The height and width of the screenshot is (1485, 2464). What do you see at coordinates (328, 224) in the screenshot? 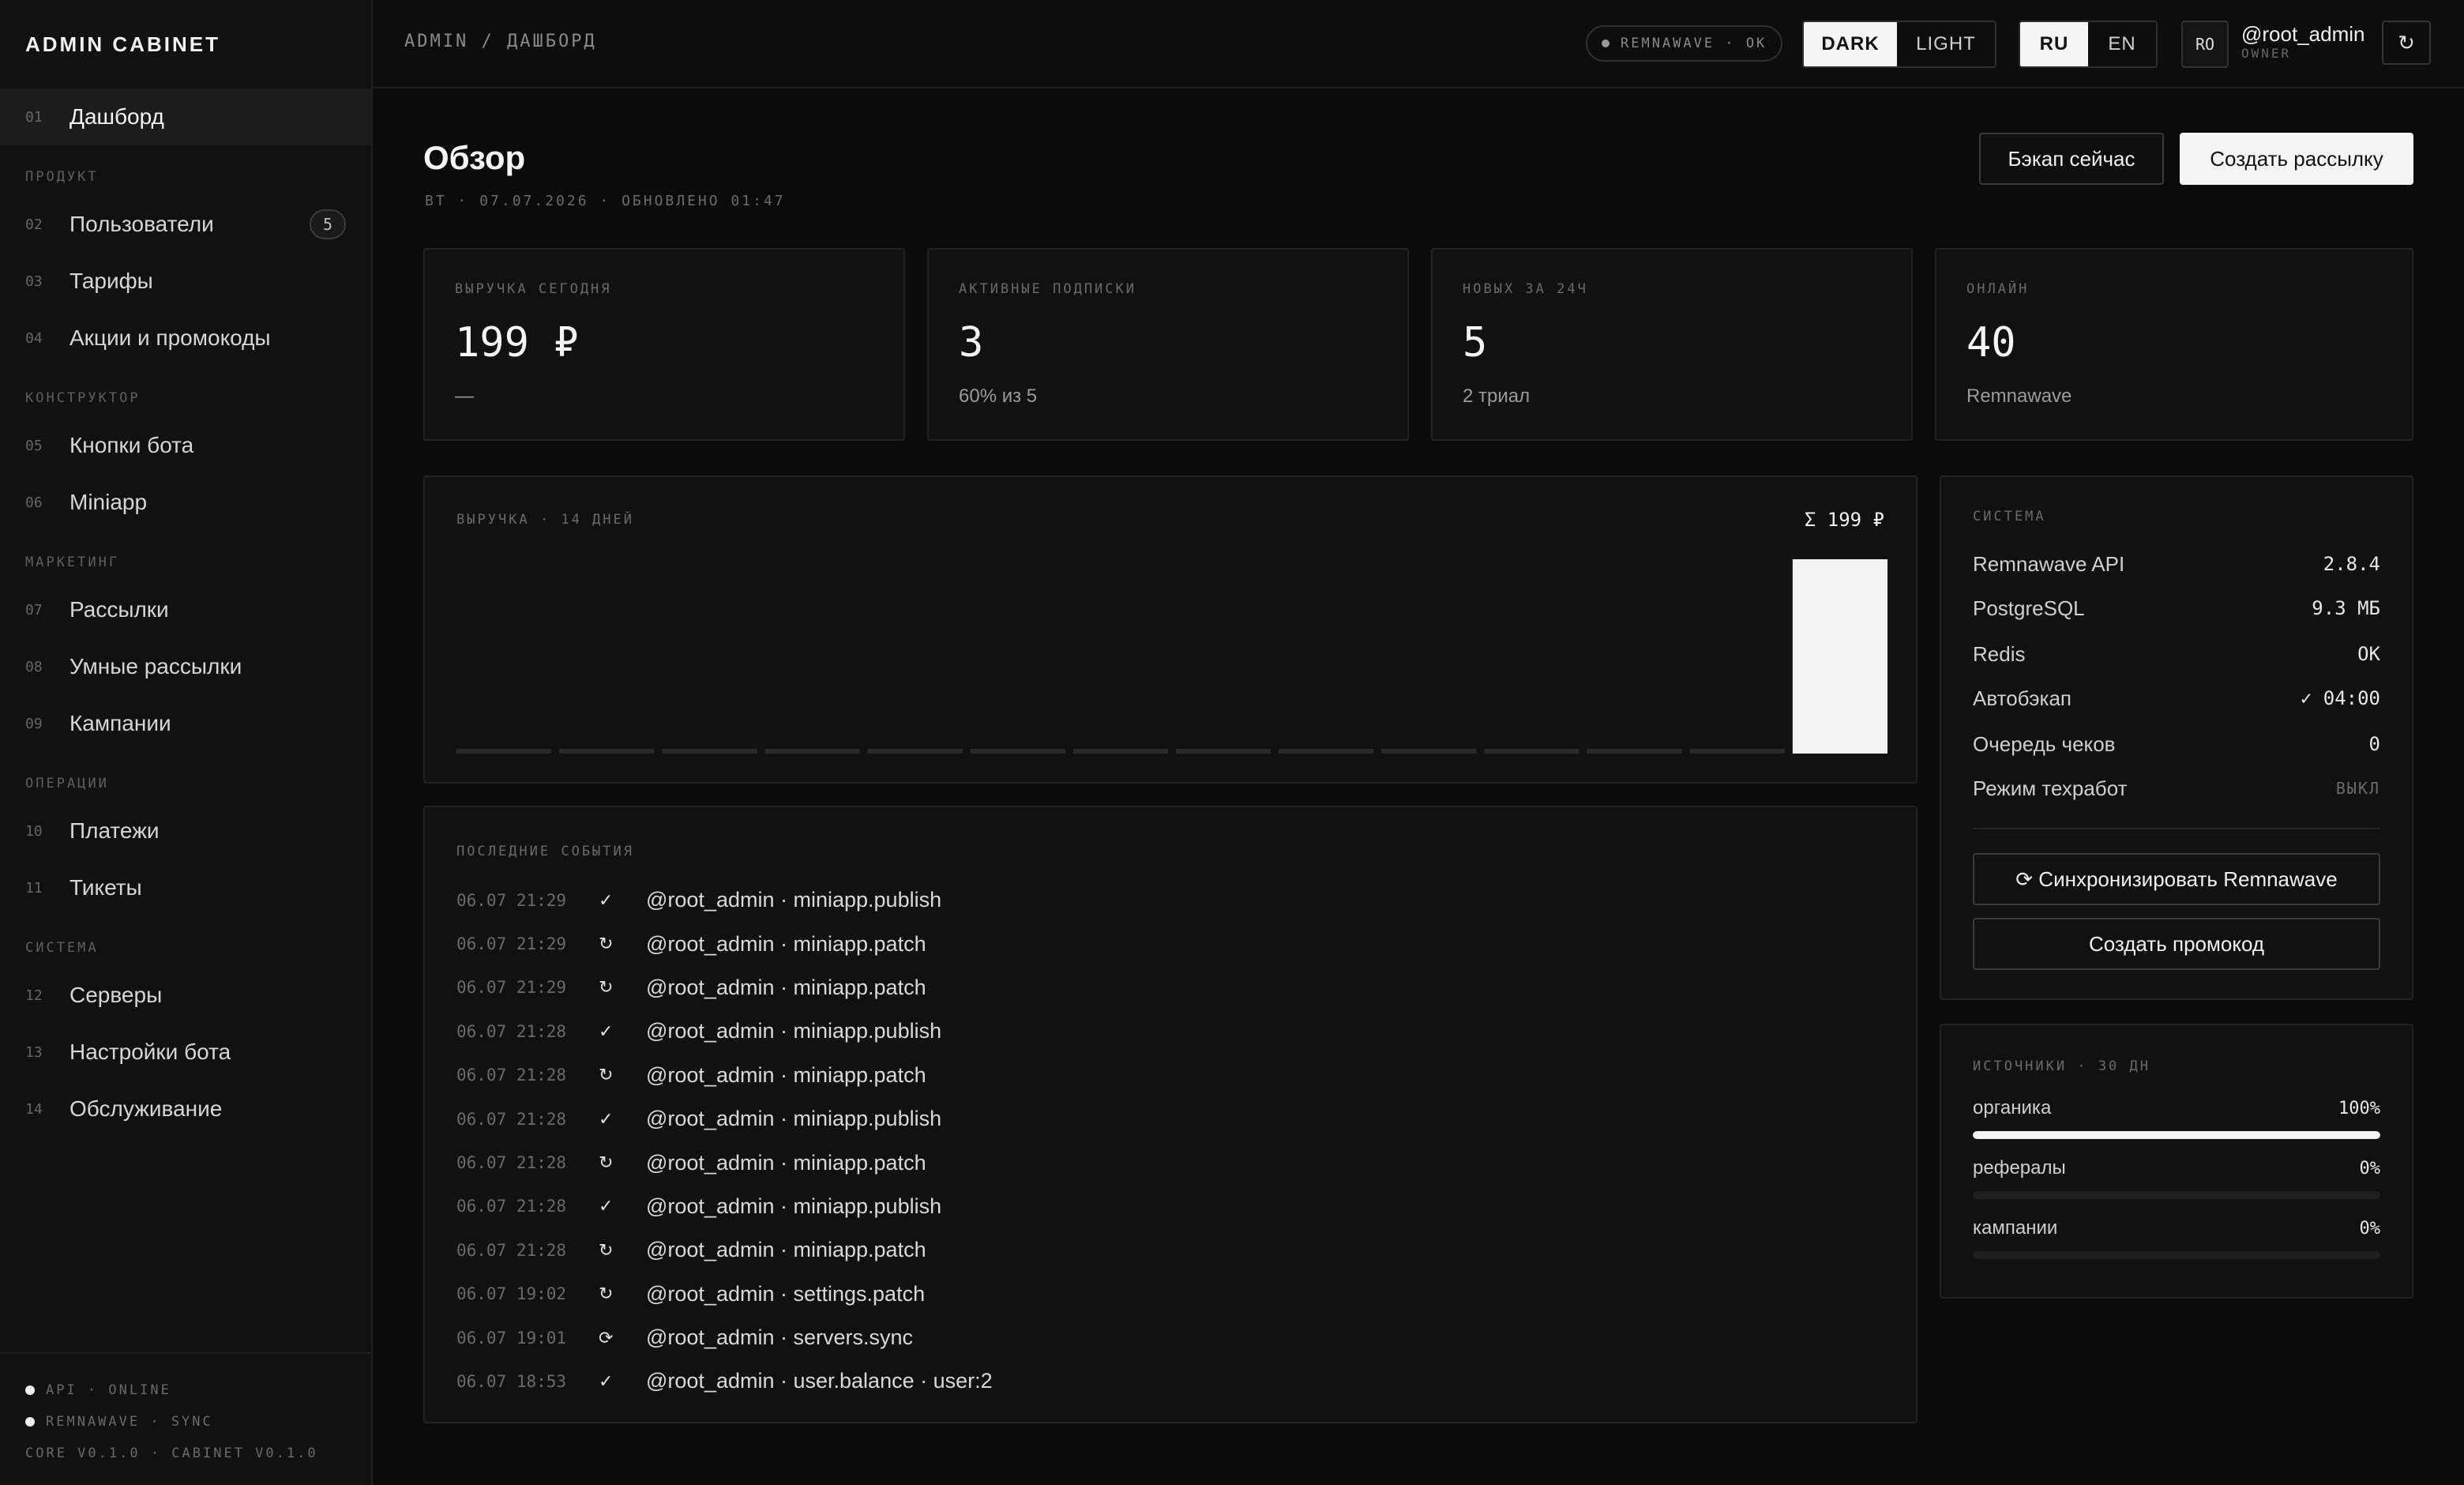
I see `users-count-badge: 5` at bounding box center [328, 224].